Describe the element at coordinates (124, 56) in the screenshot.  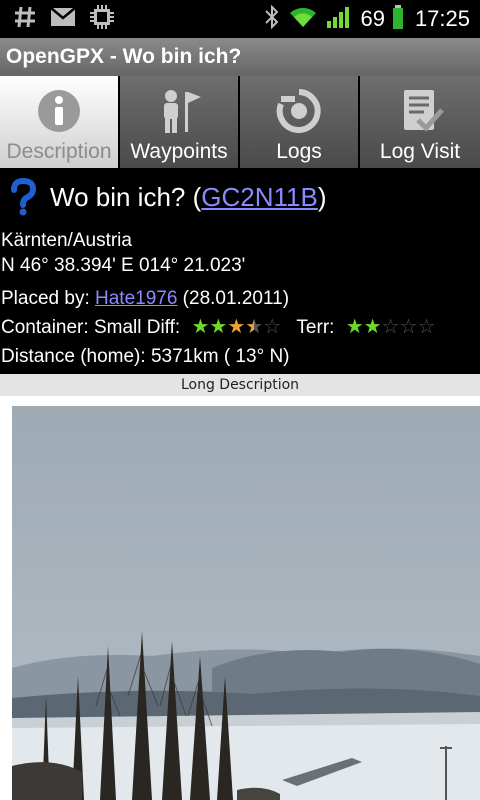
I see `app-title: OpenGPX - Wo bin ich?` at that location.